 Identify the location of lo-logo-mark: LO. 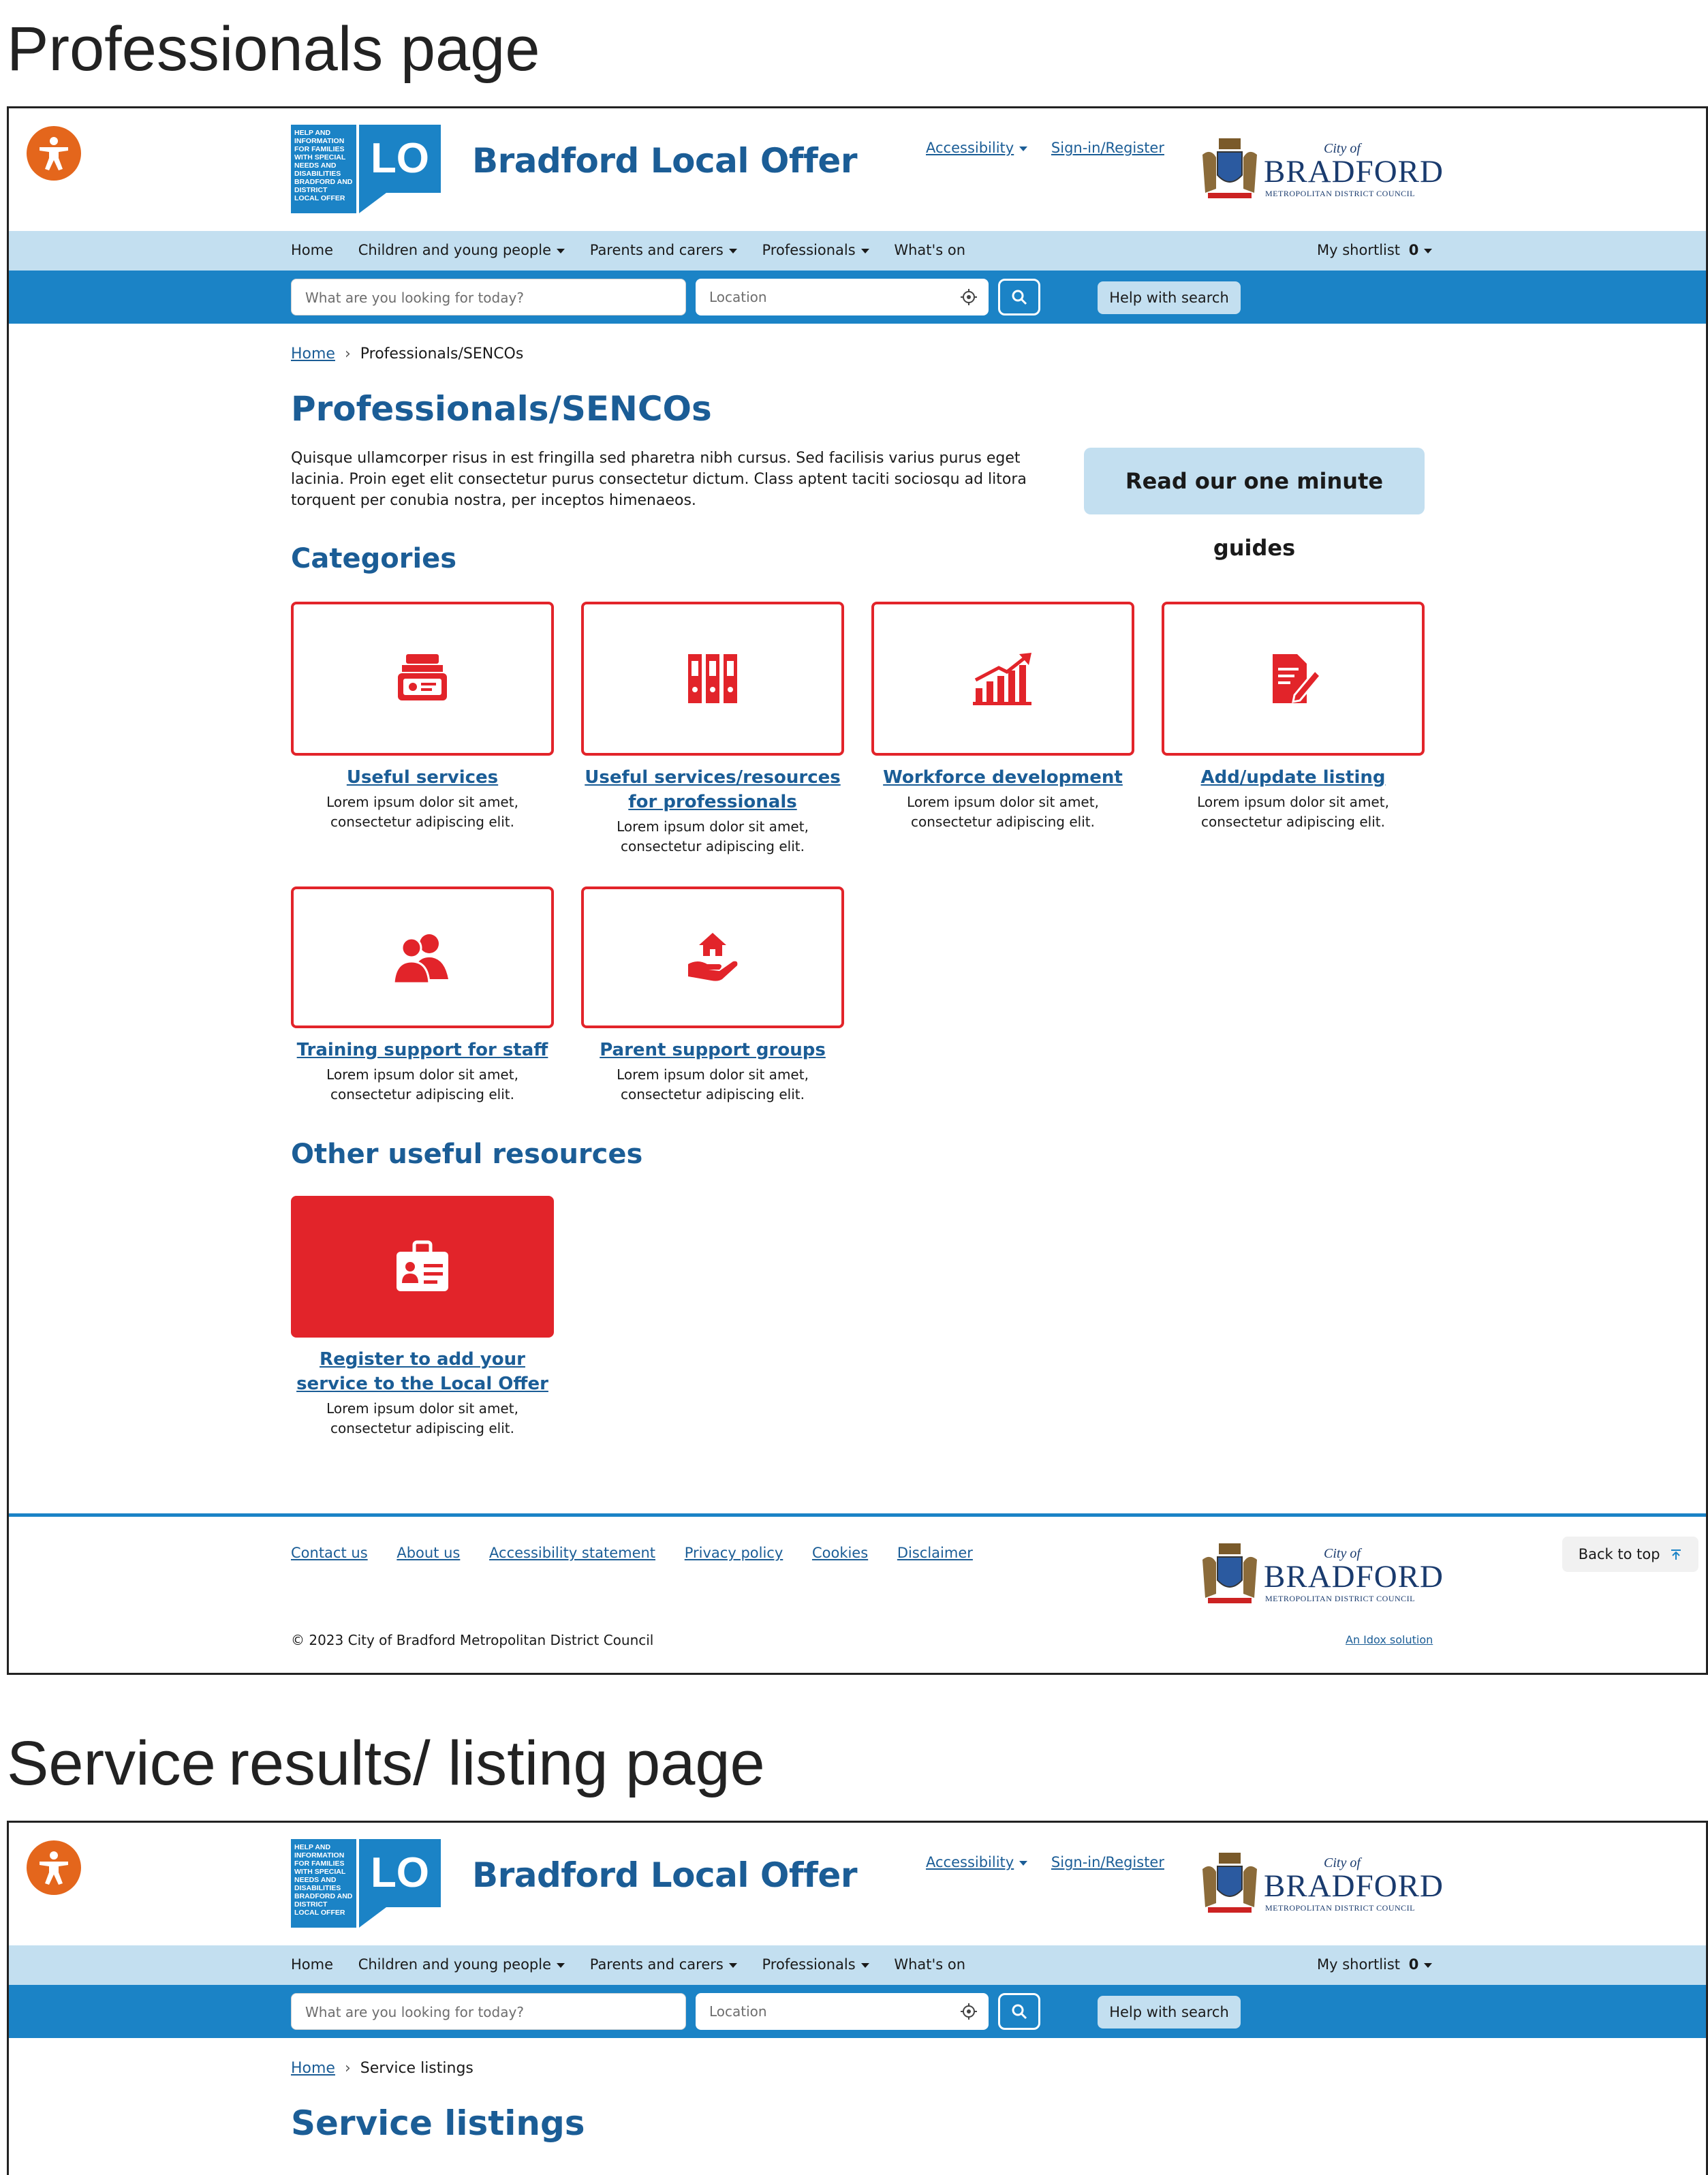
(400, 1883).